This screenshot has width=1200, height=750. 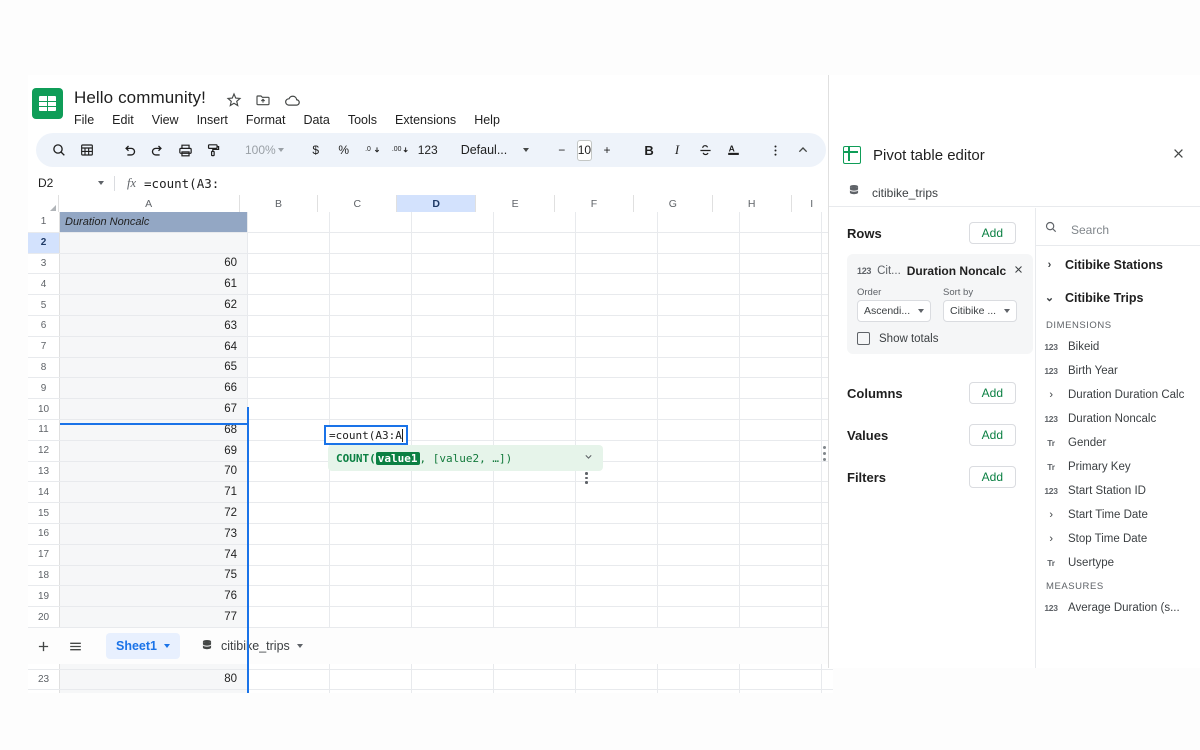 What do you see at coordinates (154, 575) in the screenshot?
I see `cell-A18: 75` at bounding box center [154, 575].